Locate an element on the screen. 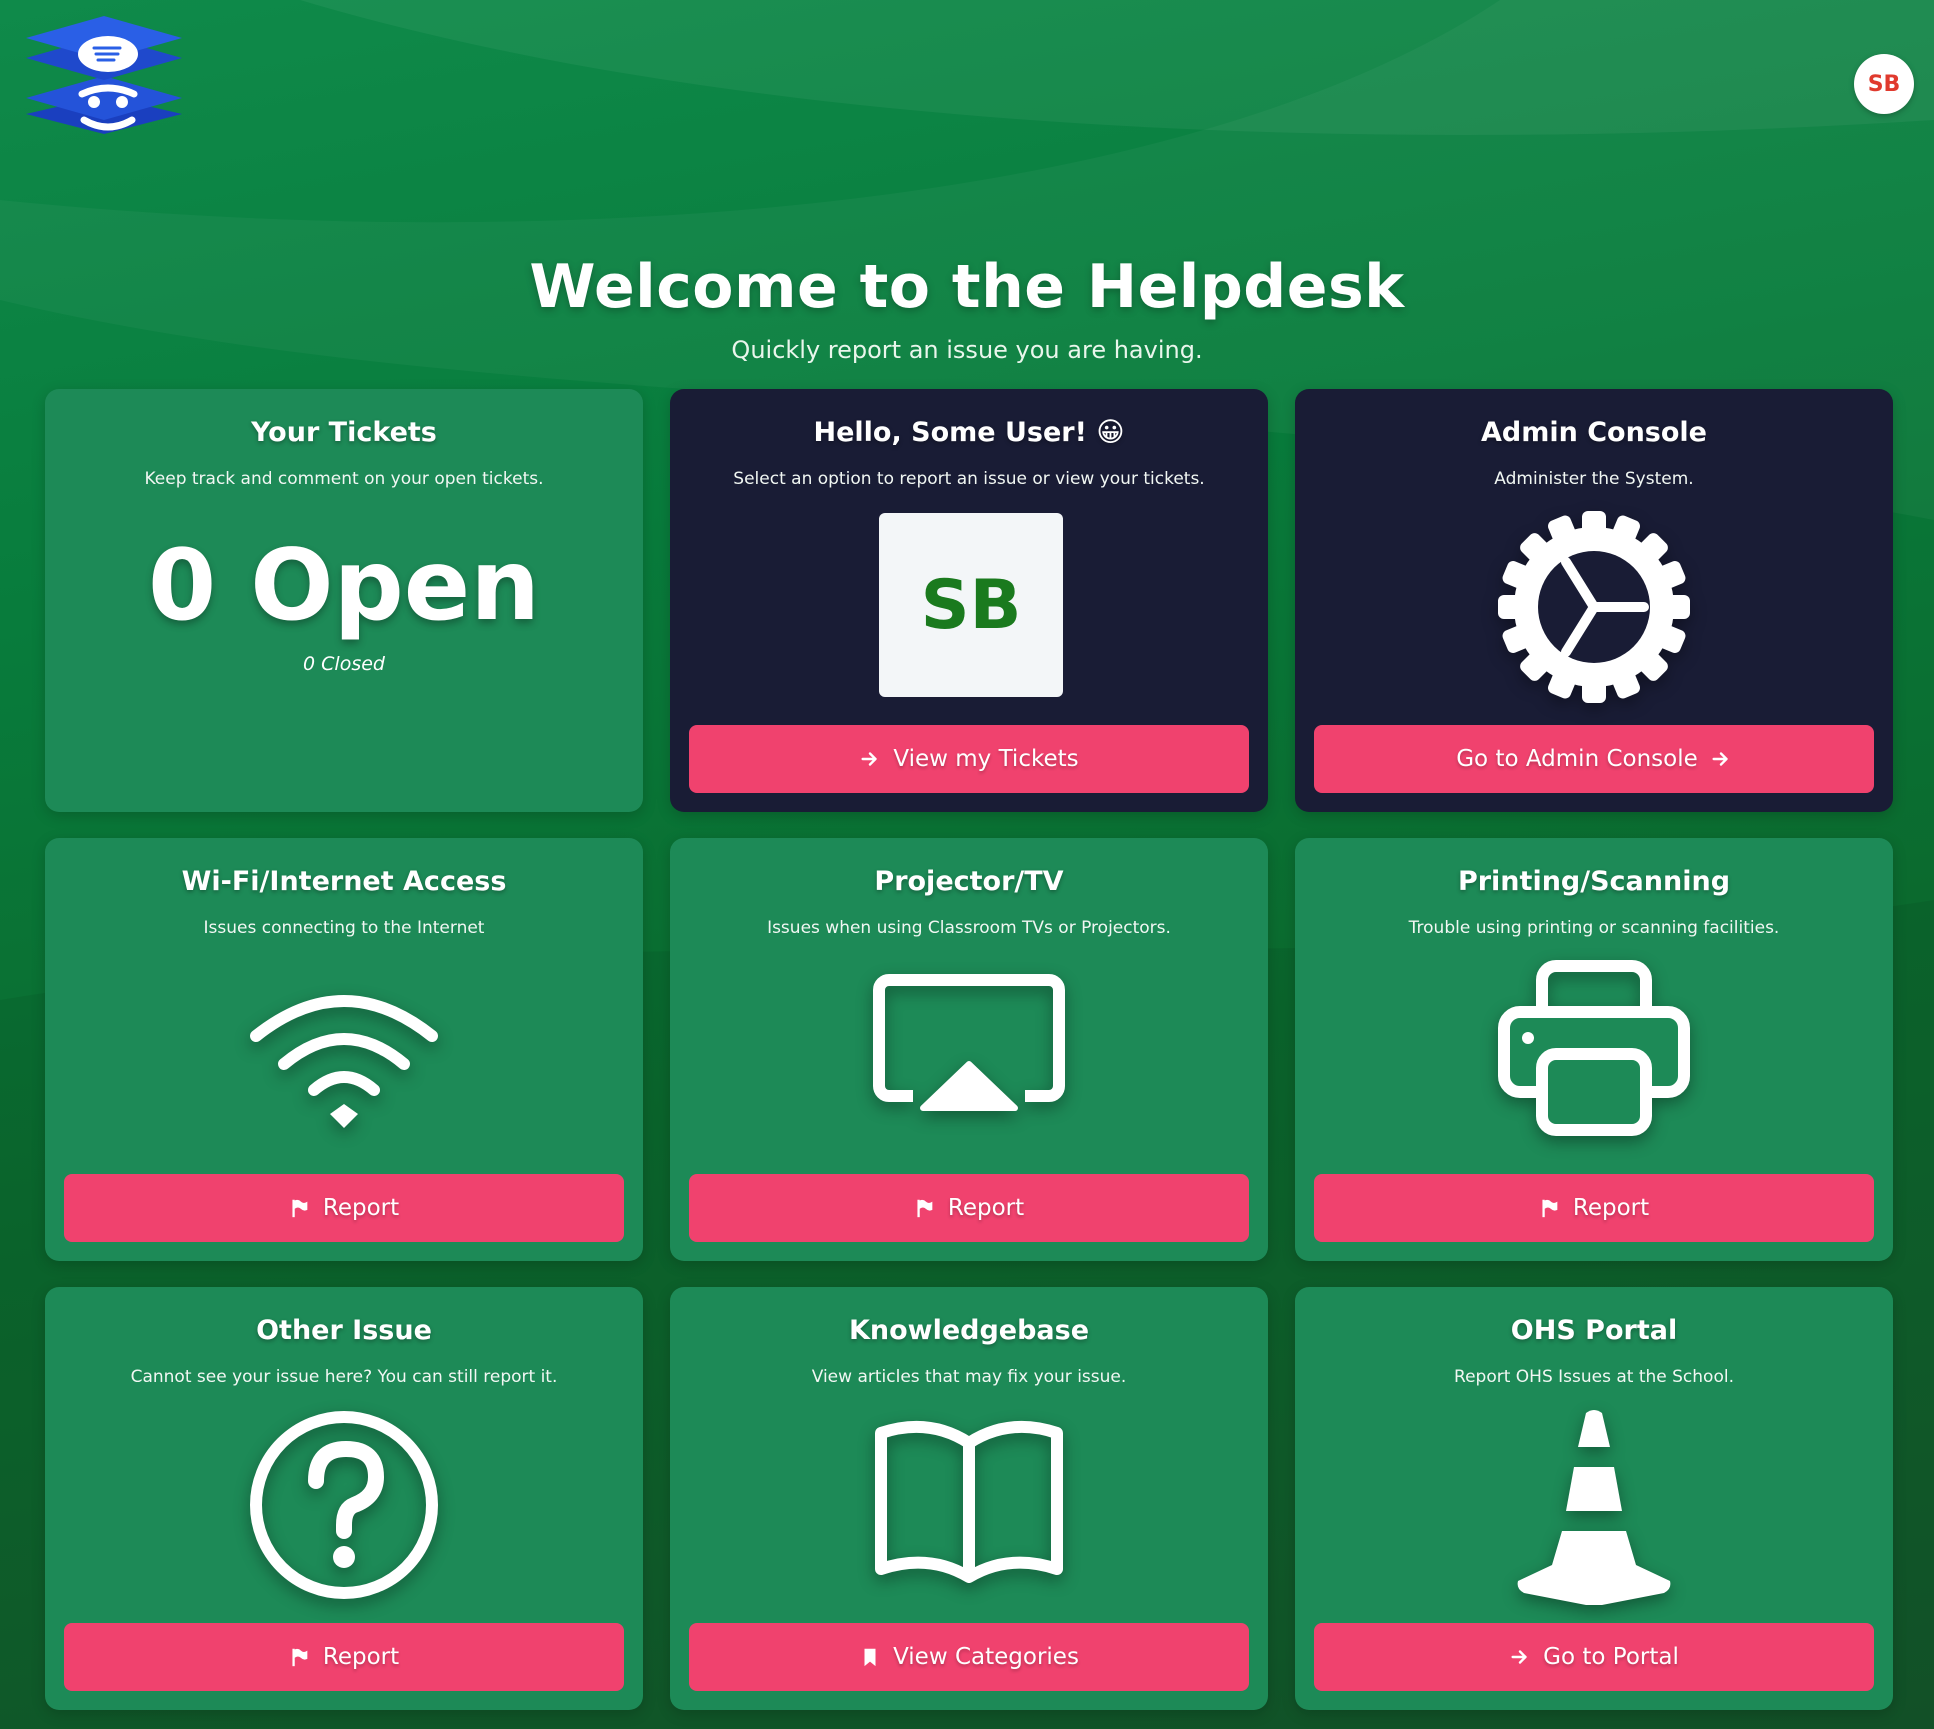 The image size is (1934, 1729). user-avatar-tile: SB is located at coordinates (971, 605).